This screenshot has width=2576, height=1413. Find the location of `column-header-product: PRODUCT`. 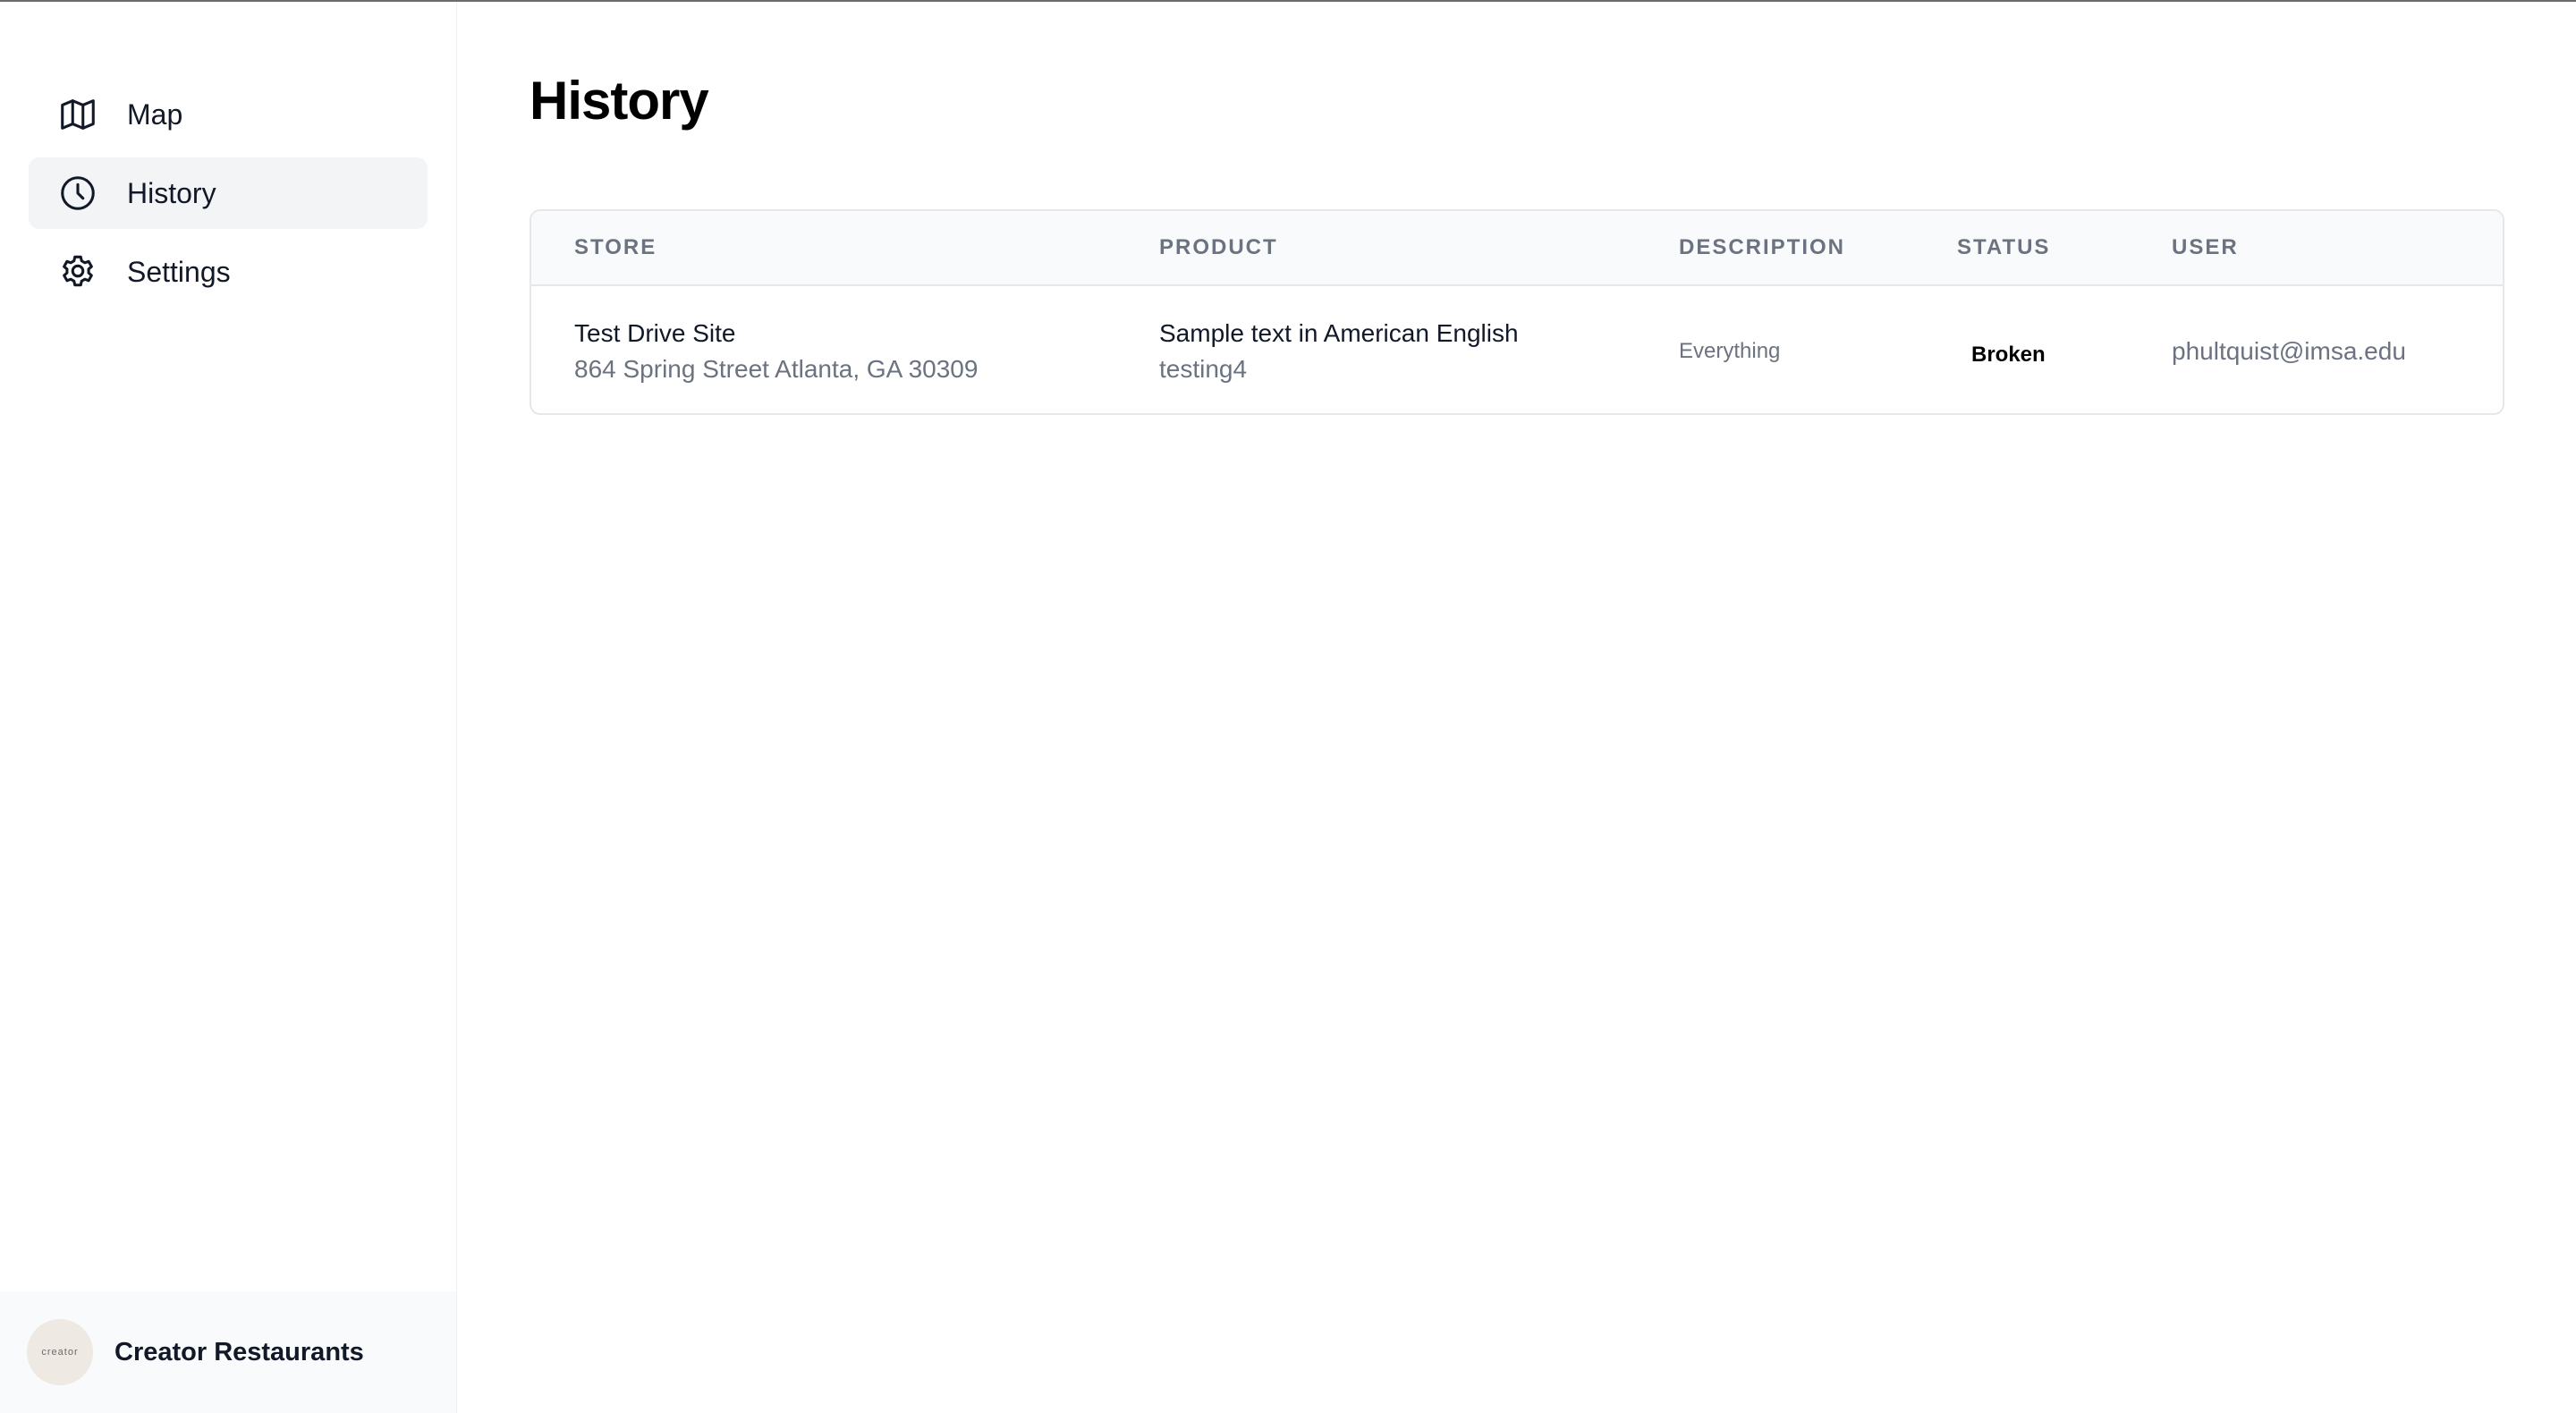

column-header-product: PRODUCT is located at coordinates (1218, 247).